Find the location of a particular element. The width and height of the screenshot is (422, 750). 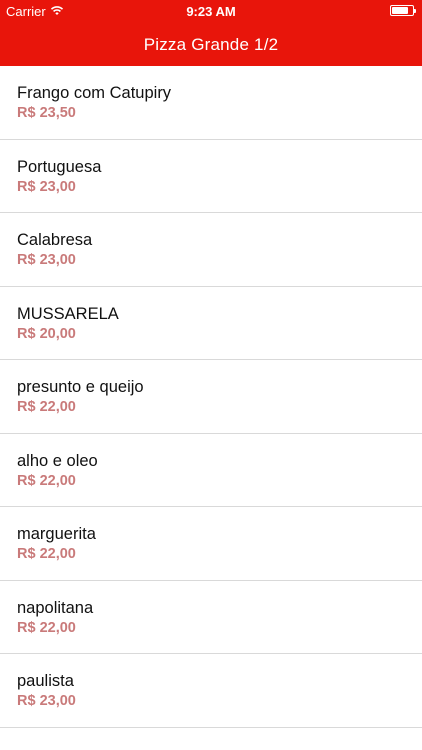

list-item: presunto e queijo R$ 22,00 is located at coordinates (211, 397).